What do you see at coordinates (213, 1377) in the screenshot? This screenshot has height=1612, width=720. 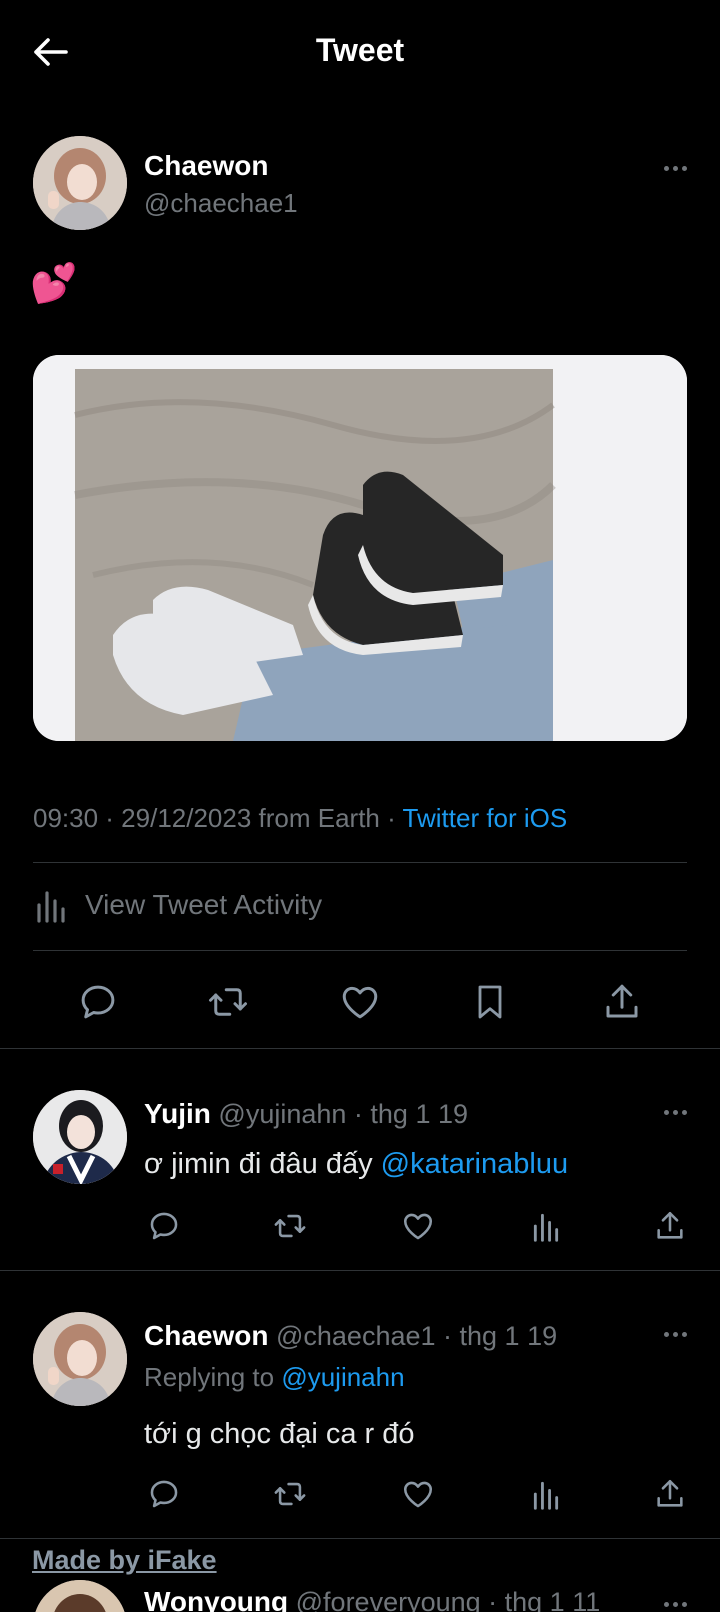 I see `replying-prefix: Replying to` at bounding box center [213, 1377].